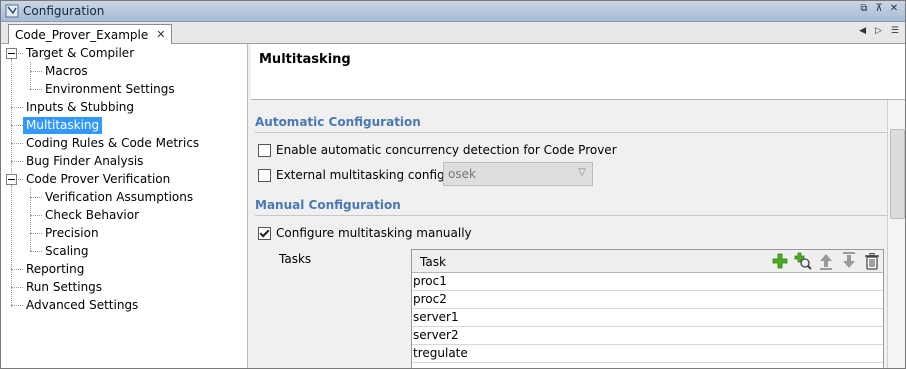 The height and width of the screenshot is (369, 906). Describe the element at coordinates (66, 71) in the screenshot. I see `tree-item-macros: Macros` at that location.